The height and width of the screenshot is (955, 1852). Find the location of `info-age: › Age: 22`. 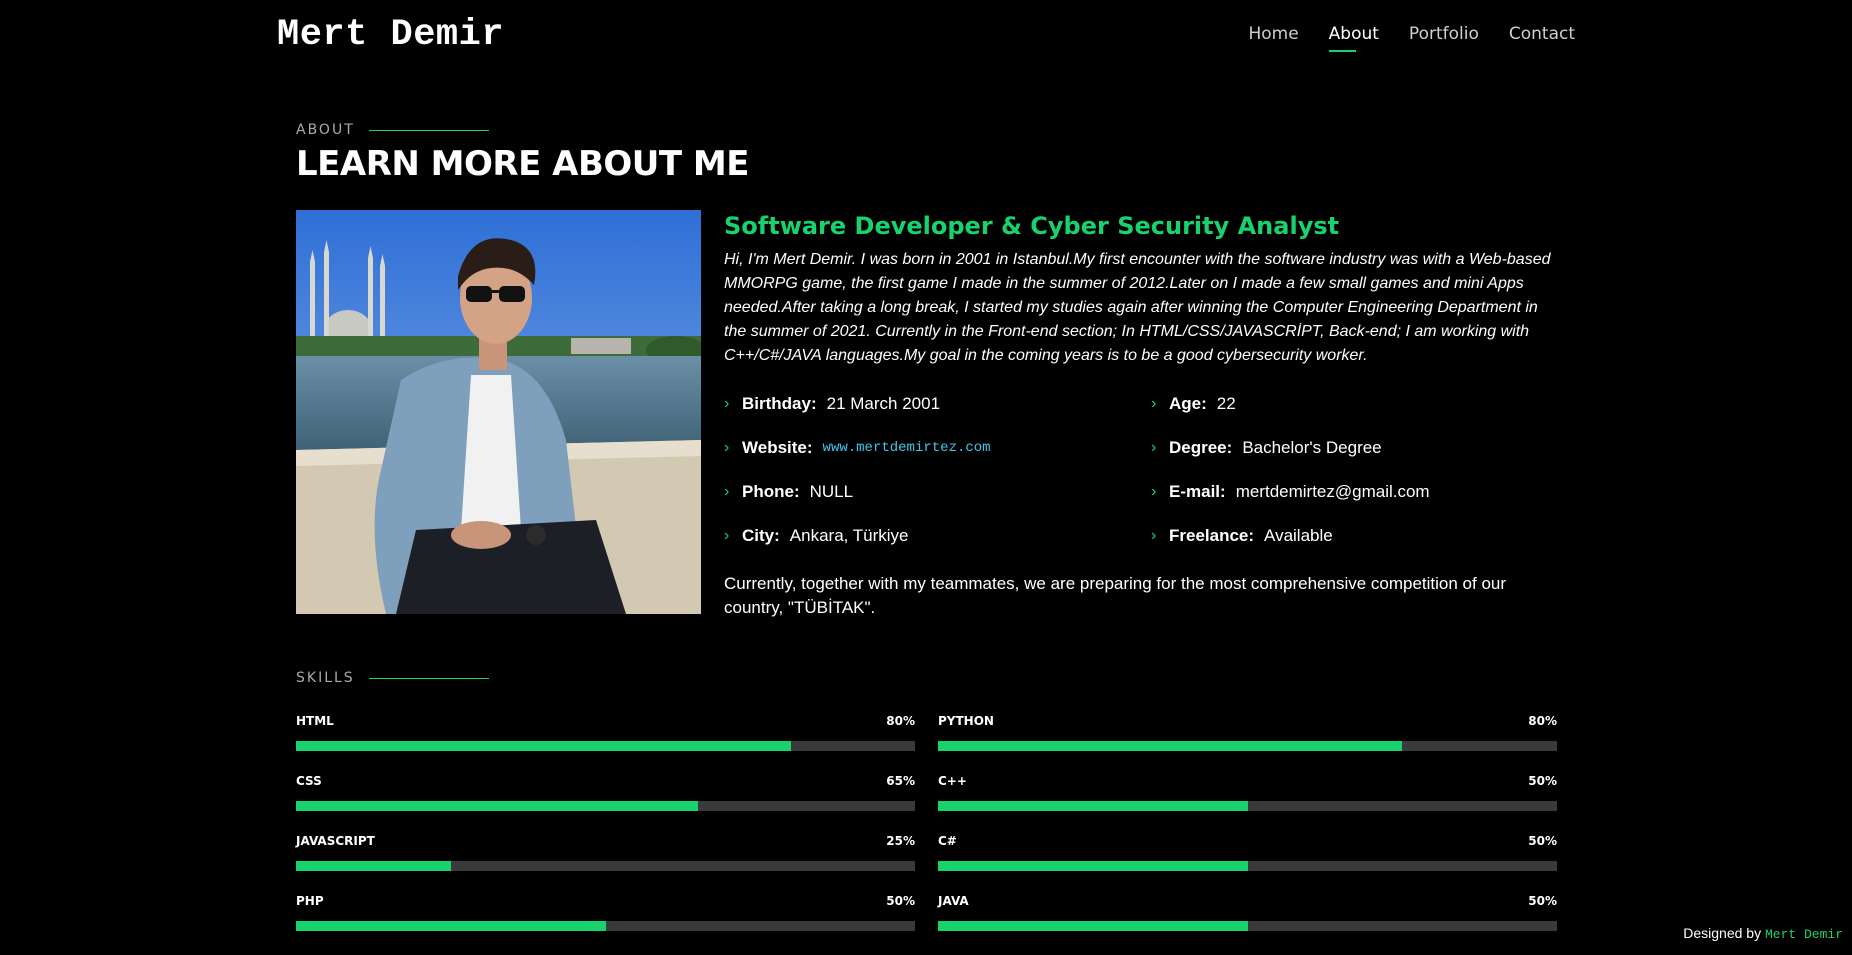

info-age: › Age: 22 is located at coordinates (1193, 404).